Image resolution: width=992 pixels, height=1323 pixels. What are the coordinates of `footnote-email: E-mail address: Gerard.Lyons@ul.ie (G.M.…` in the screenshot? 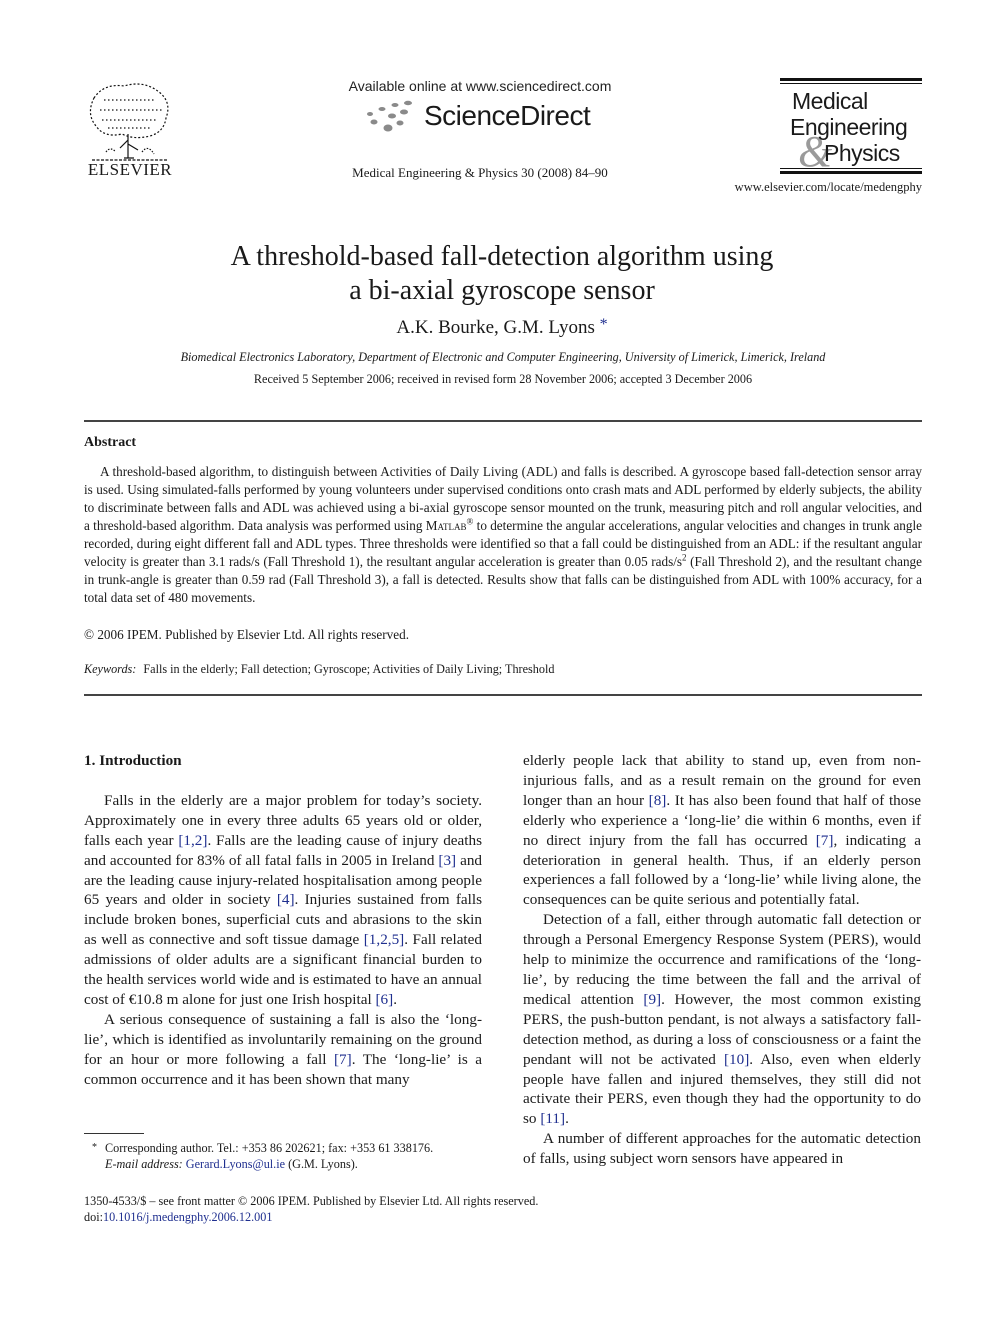 It's located at (262, 1164).